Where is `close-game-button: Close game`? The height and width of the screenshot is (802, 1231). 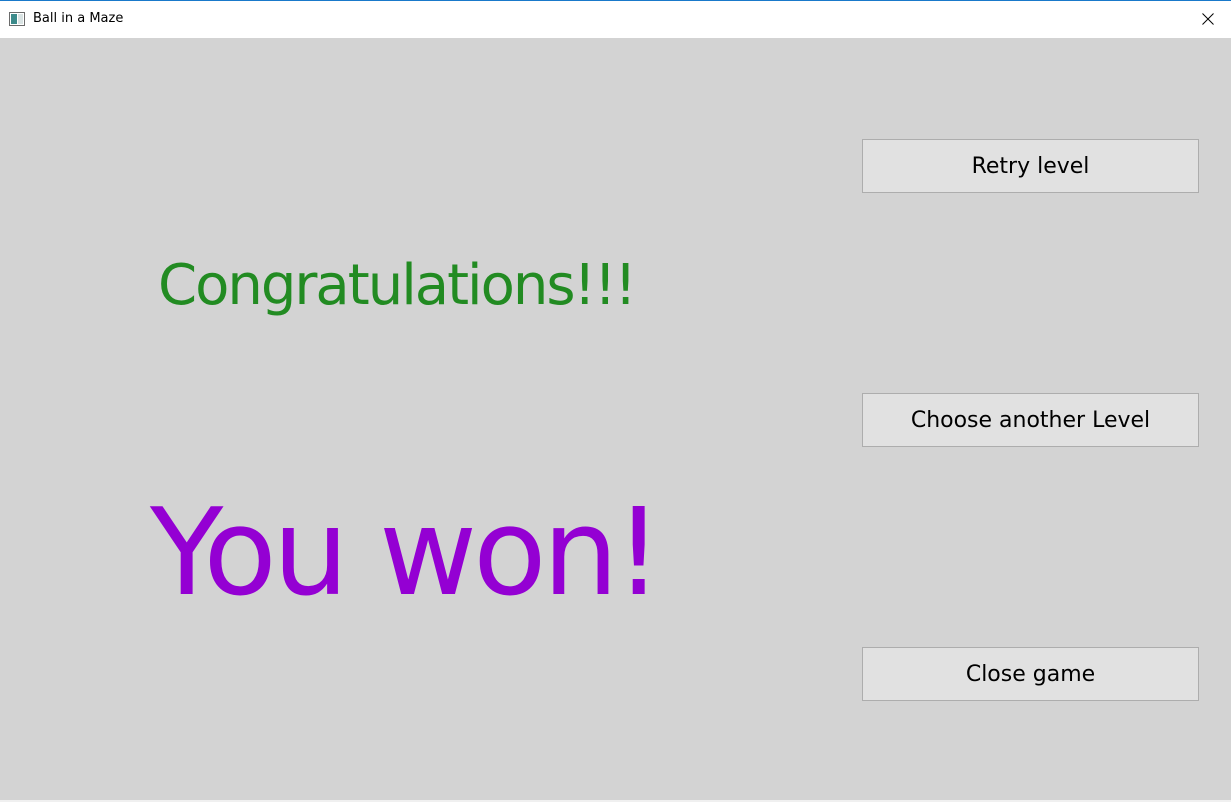
close-game-button: Close game is located at coordinates (1030, 674).